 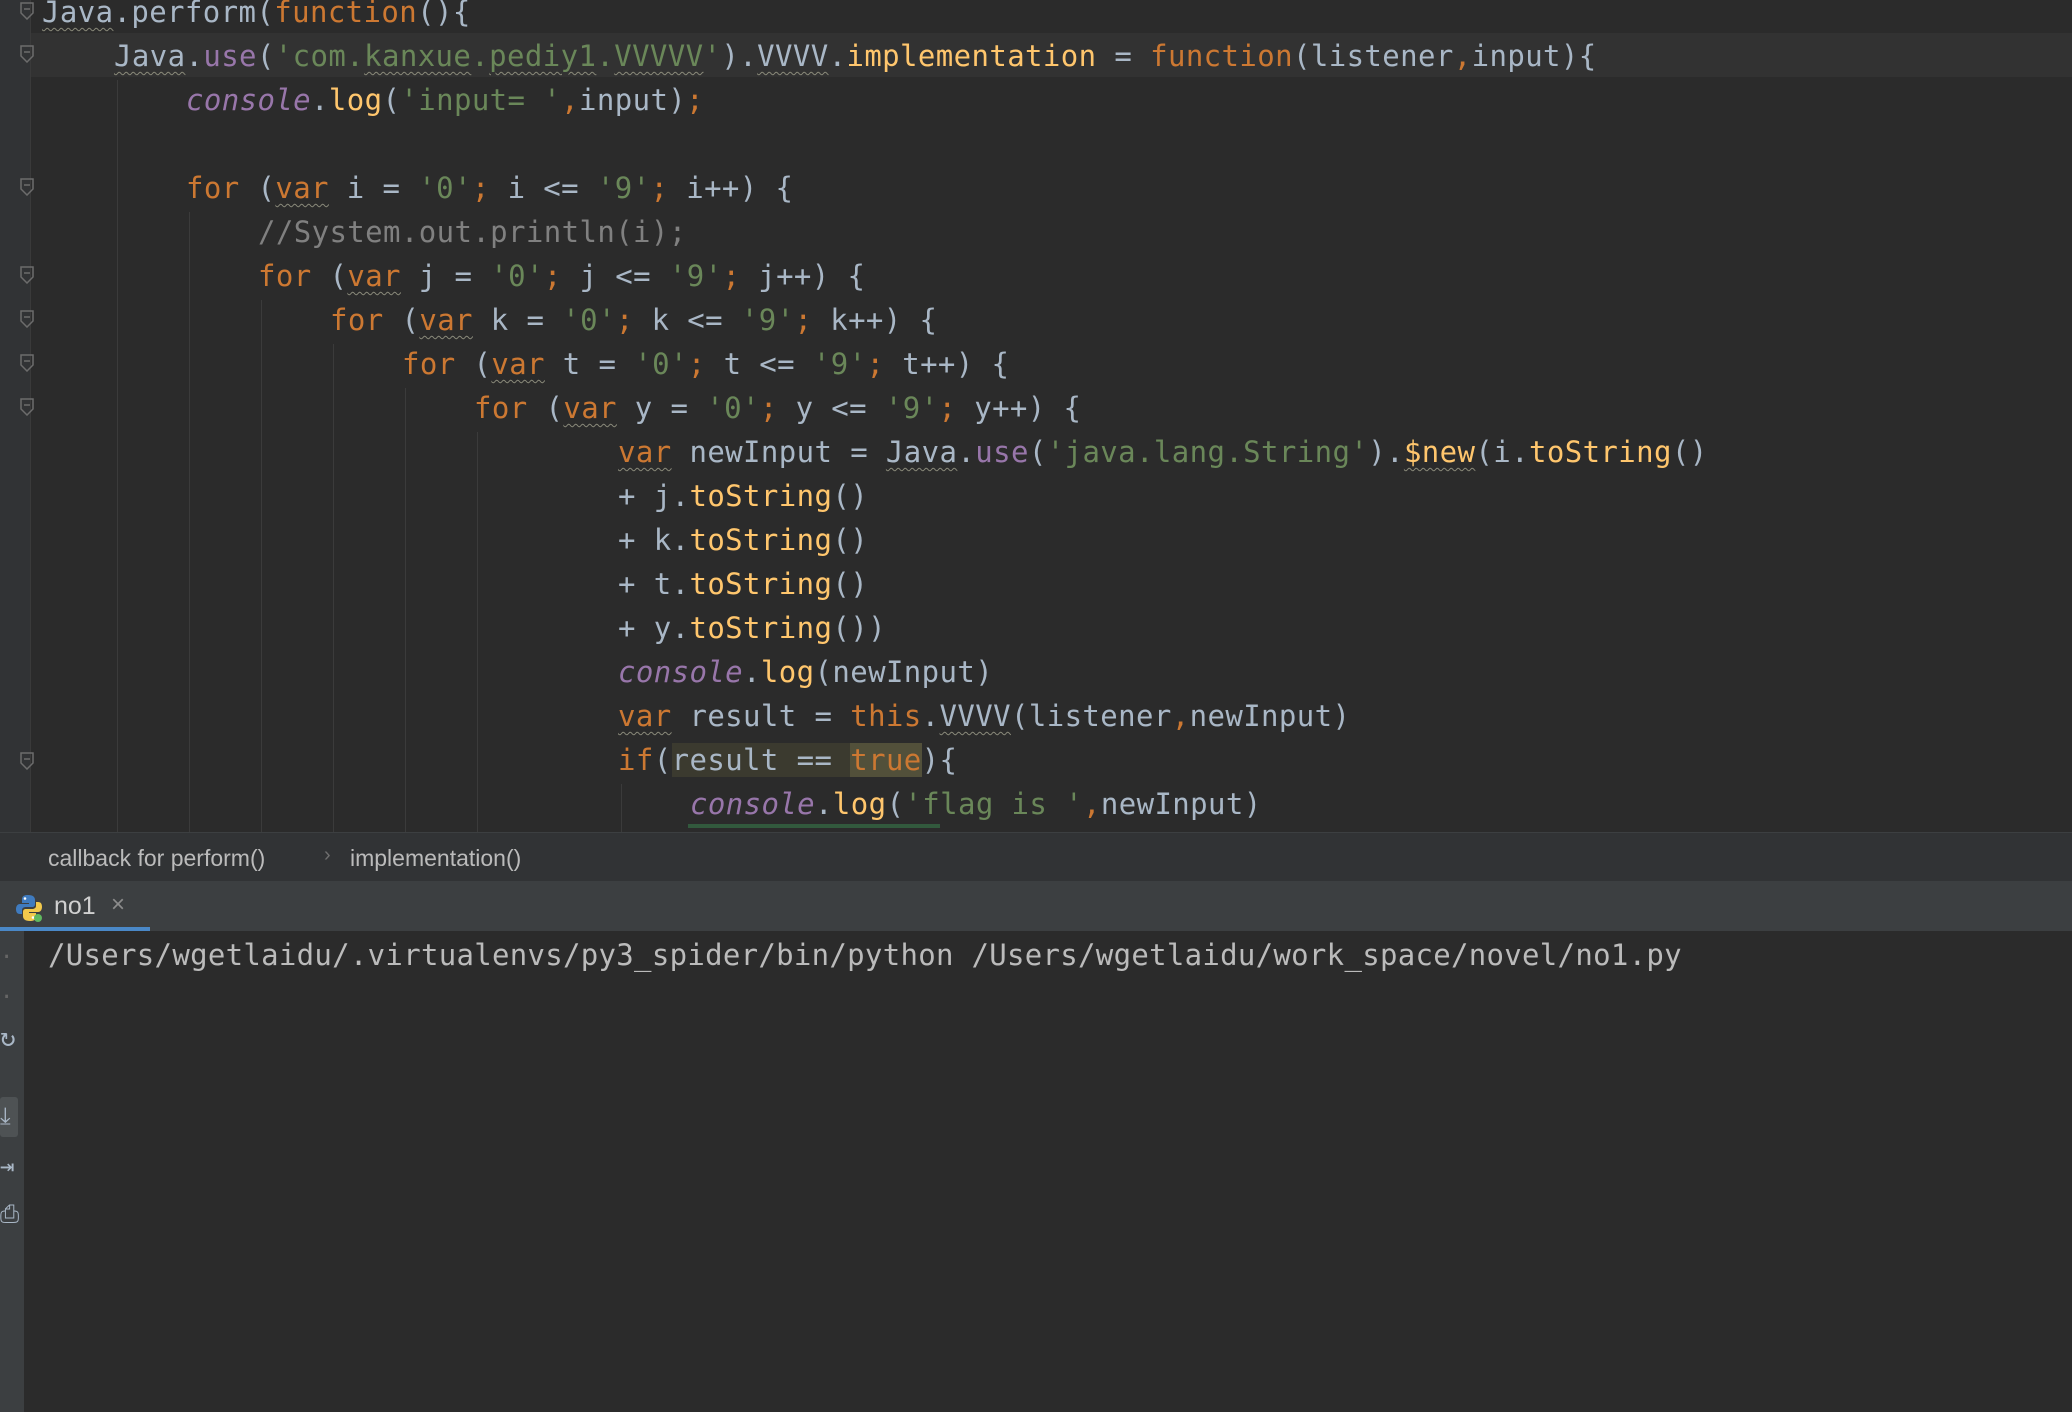 I want to click on code-token: j =, so click(x=445, y=276).